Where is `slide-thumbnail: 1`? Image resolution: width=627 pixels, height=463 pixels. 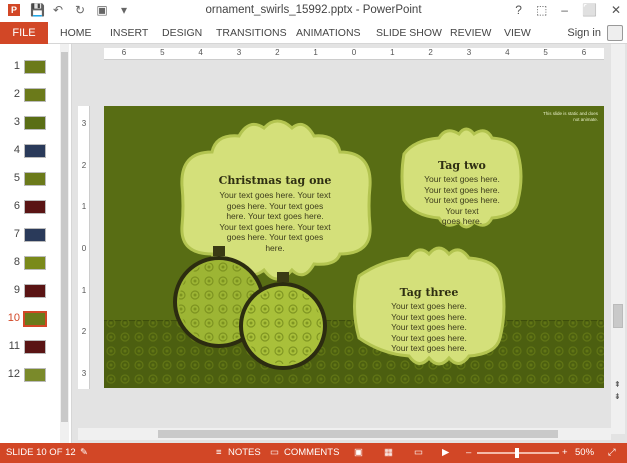 slide-thumbnail: 1 is located at coordinates (34, 67).